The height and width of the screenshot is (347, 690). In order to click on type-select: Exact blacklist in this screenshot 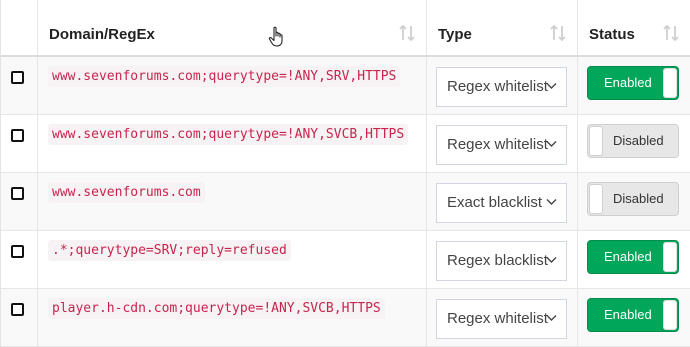, I will do `click(501, 203)`.